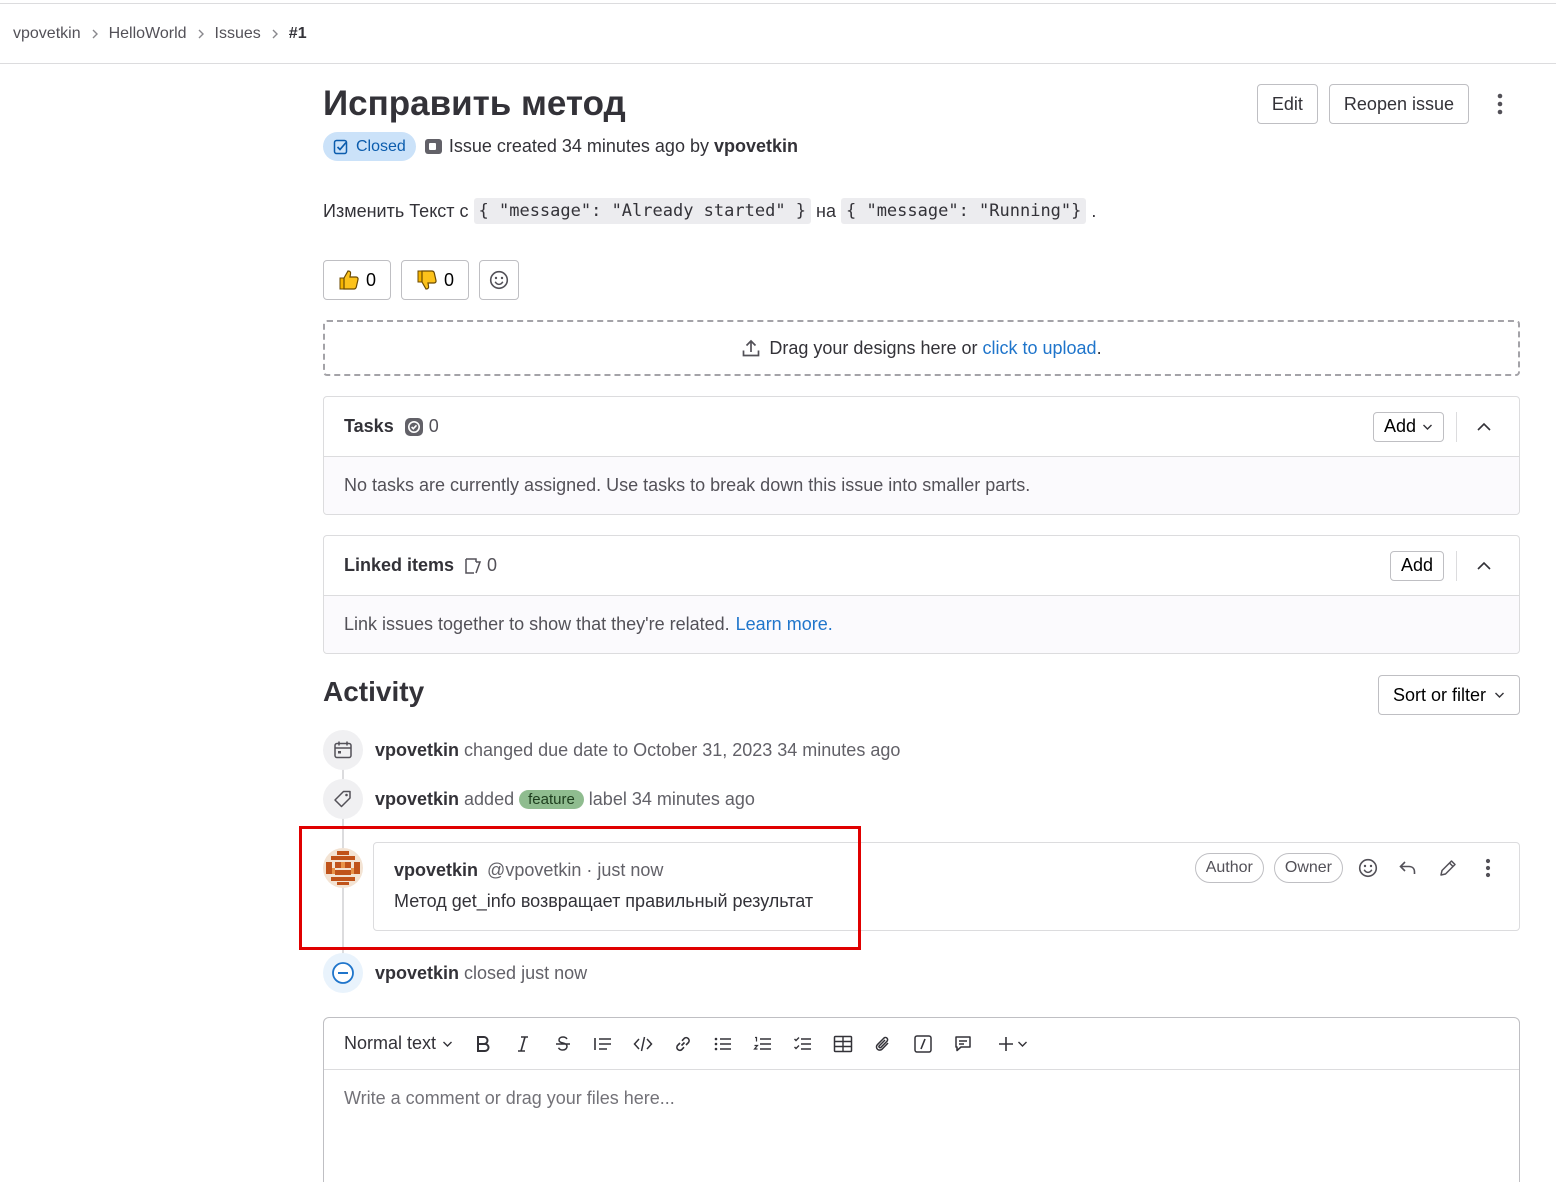 Image resolution: width=1556 pixels, height=1182 pixels. I want to click on comment-actions: Author Owner, so click(1348, 868).